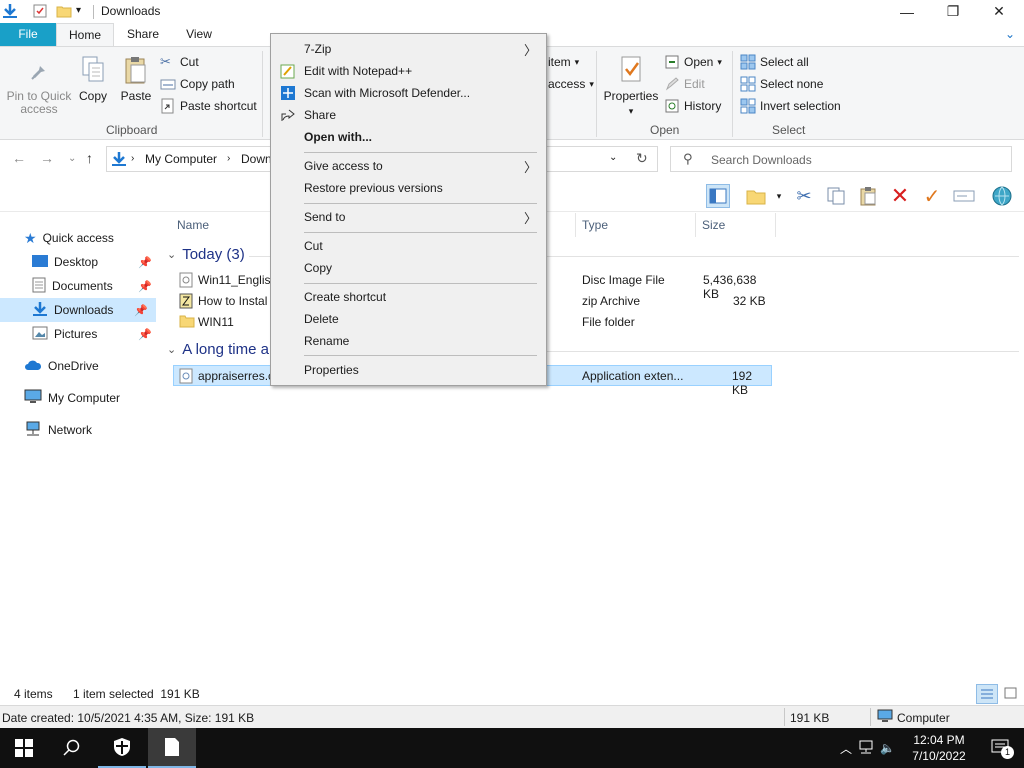  I want to click on delete-toolbar-icon: ✕, so click(900, 195).